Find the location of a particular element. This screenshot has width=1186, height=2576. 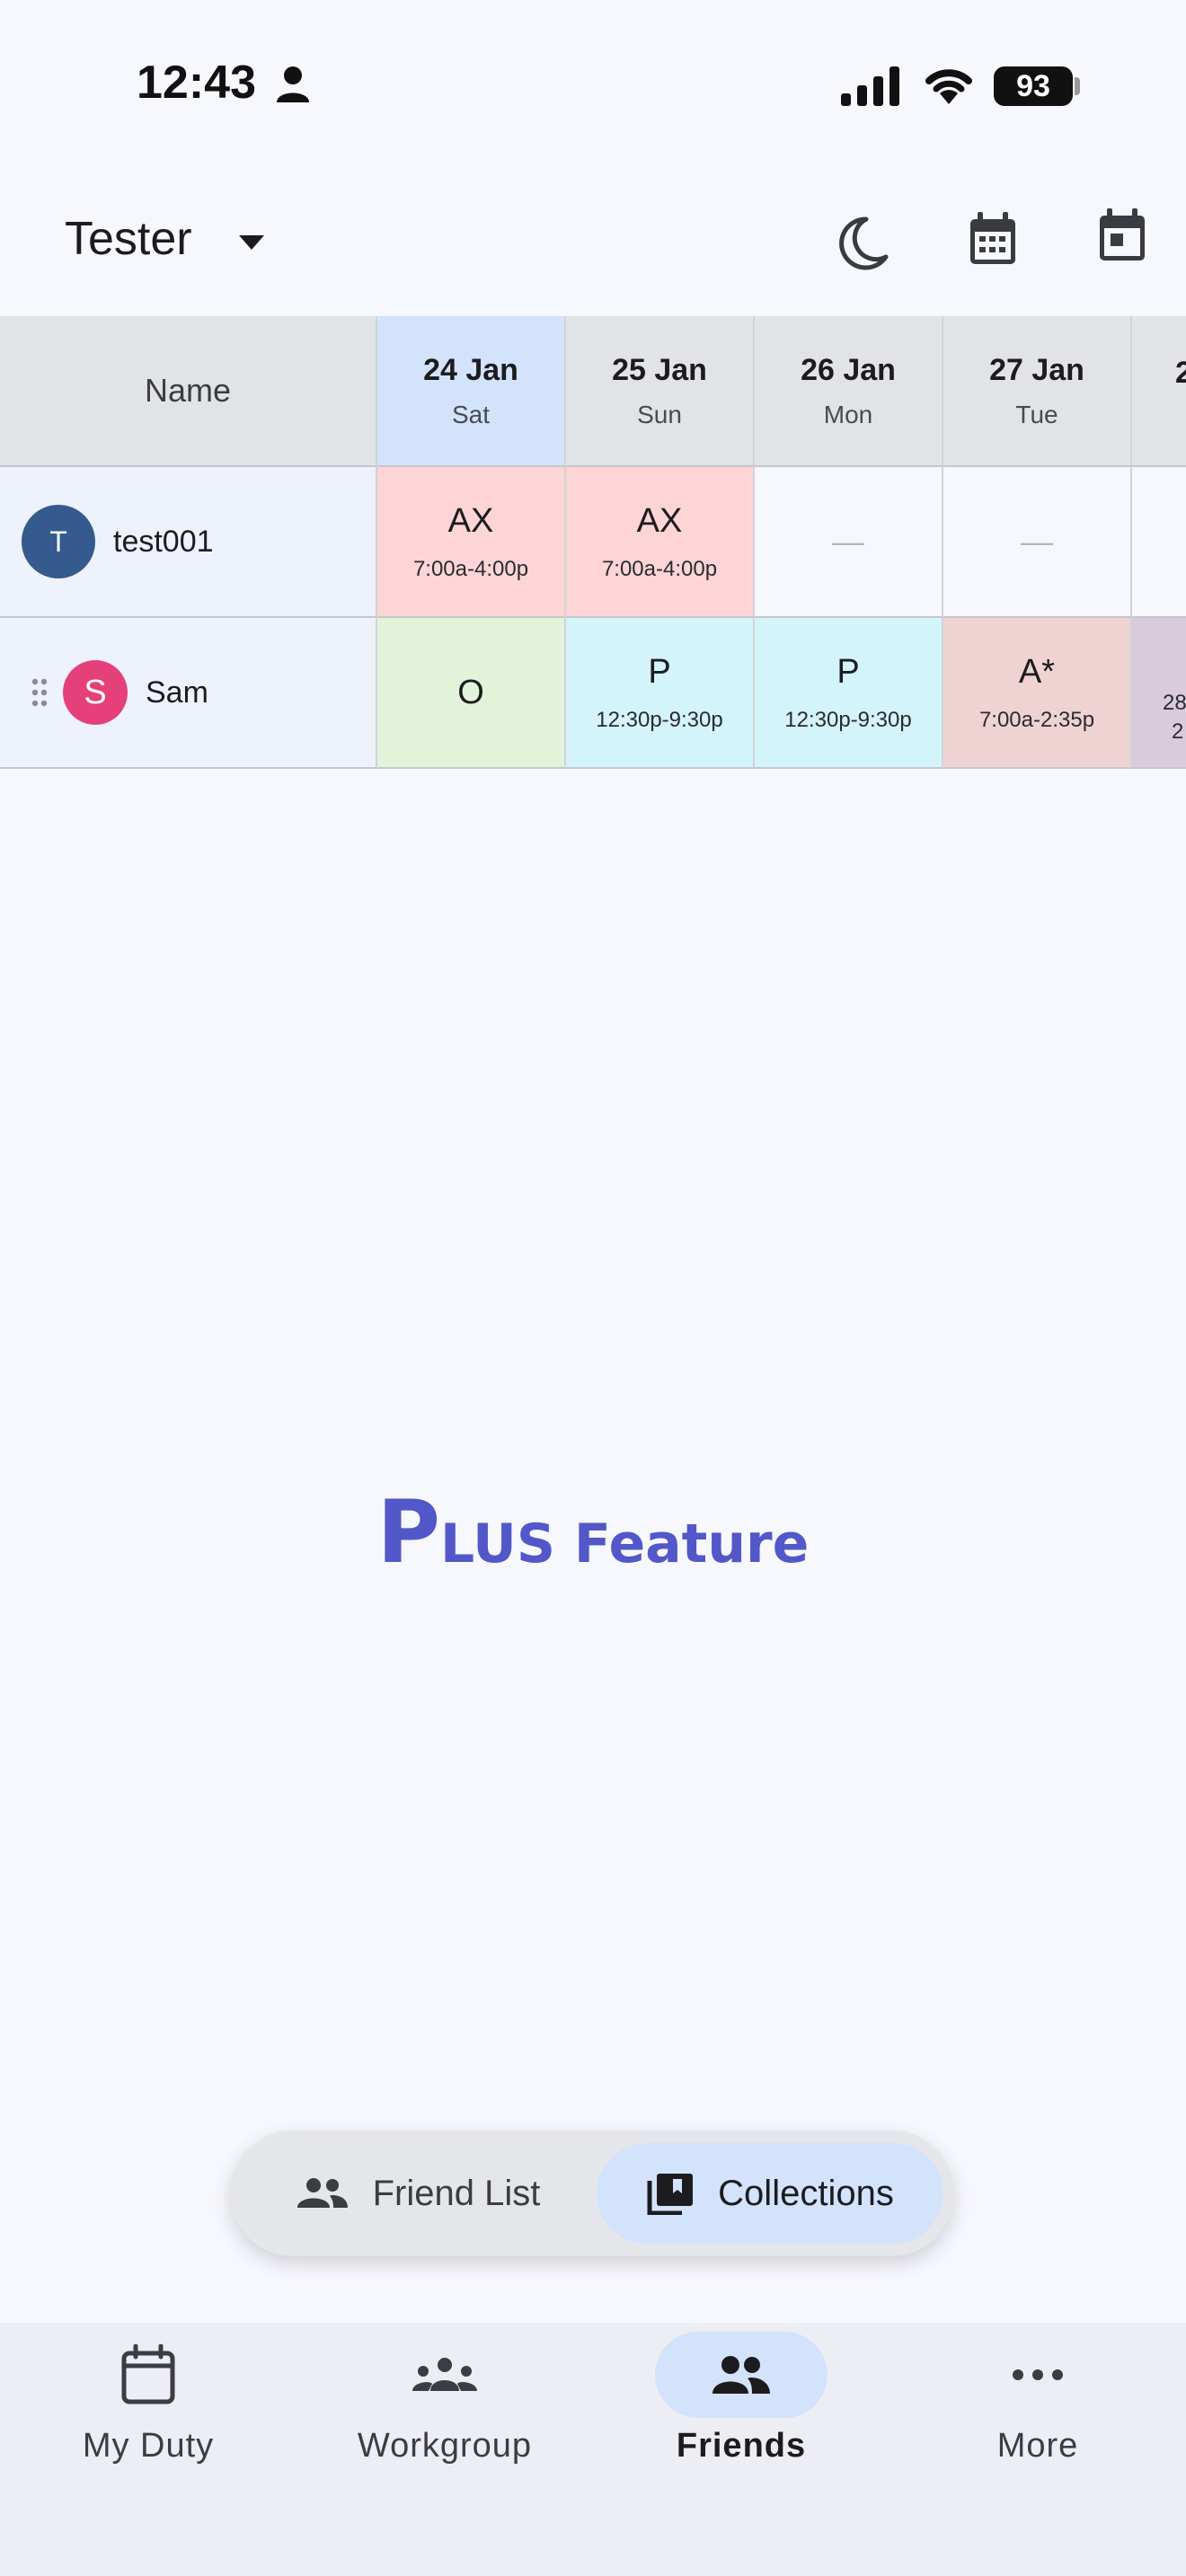

segment-collections: Collections is located at coordinates (770, 2193).